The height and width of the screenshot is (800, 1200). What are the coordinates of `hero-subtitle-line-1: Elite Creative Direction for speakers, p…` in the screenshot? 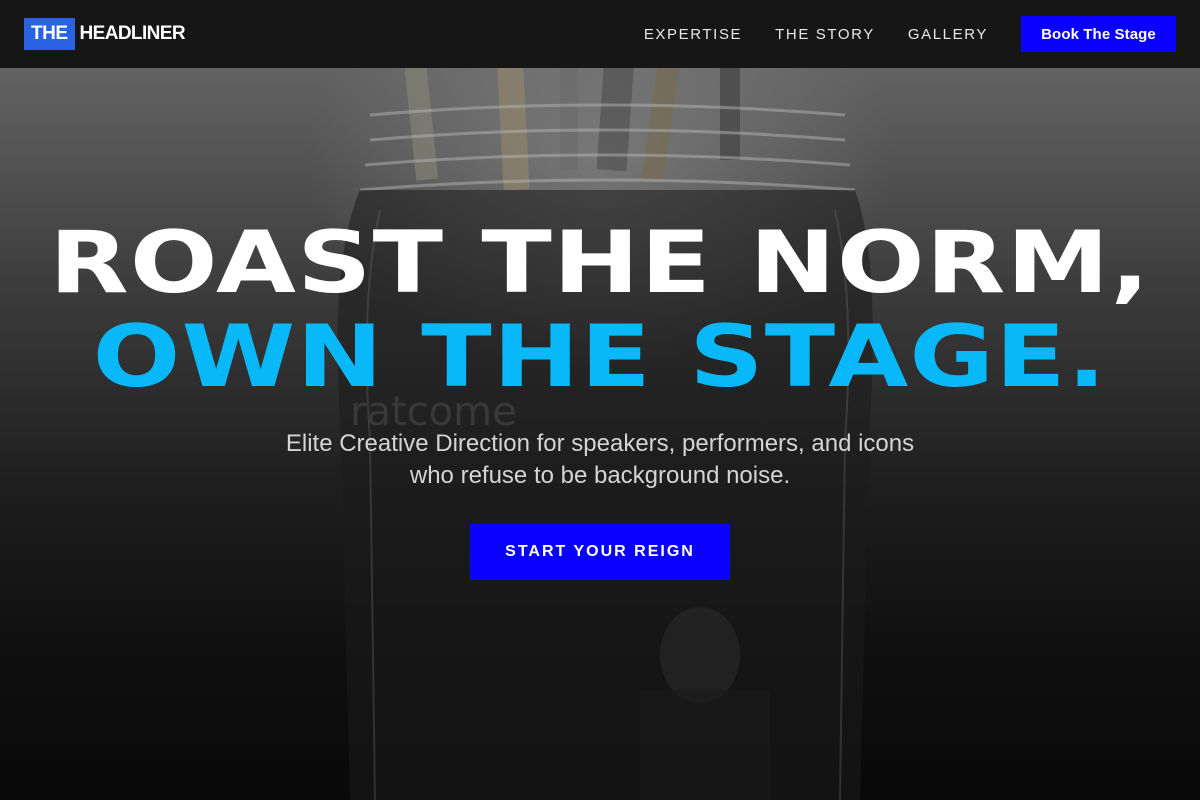 It's located at (600, 443).